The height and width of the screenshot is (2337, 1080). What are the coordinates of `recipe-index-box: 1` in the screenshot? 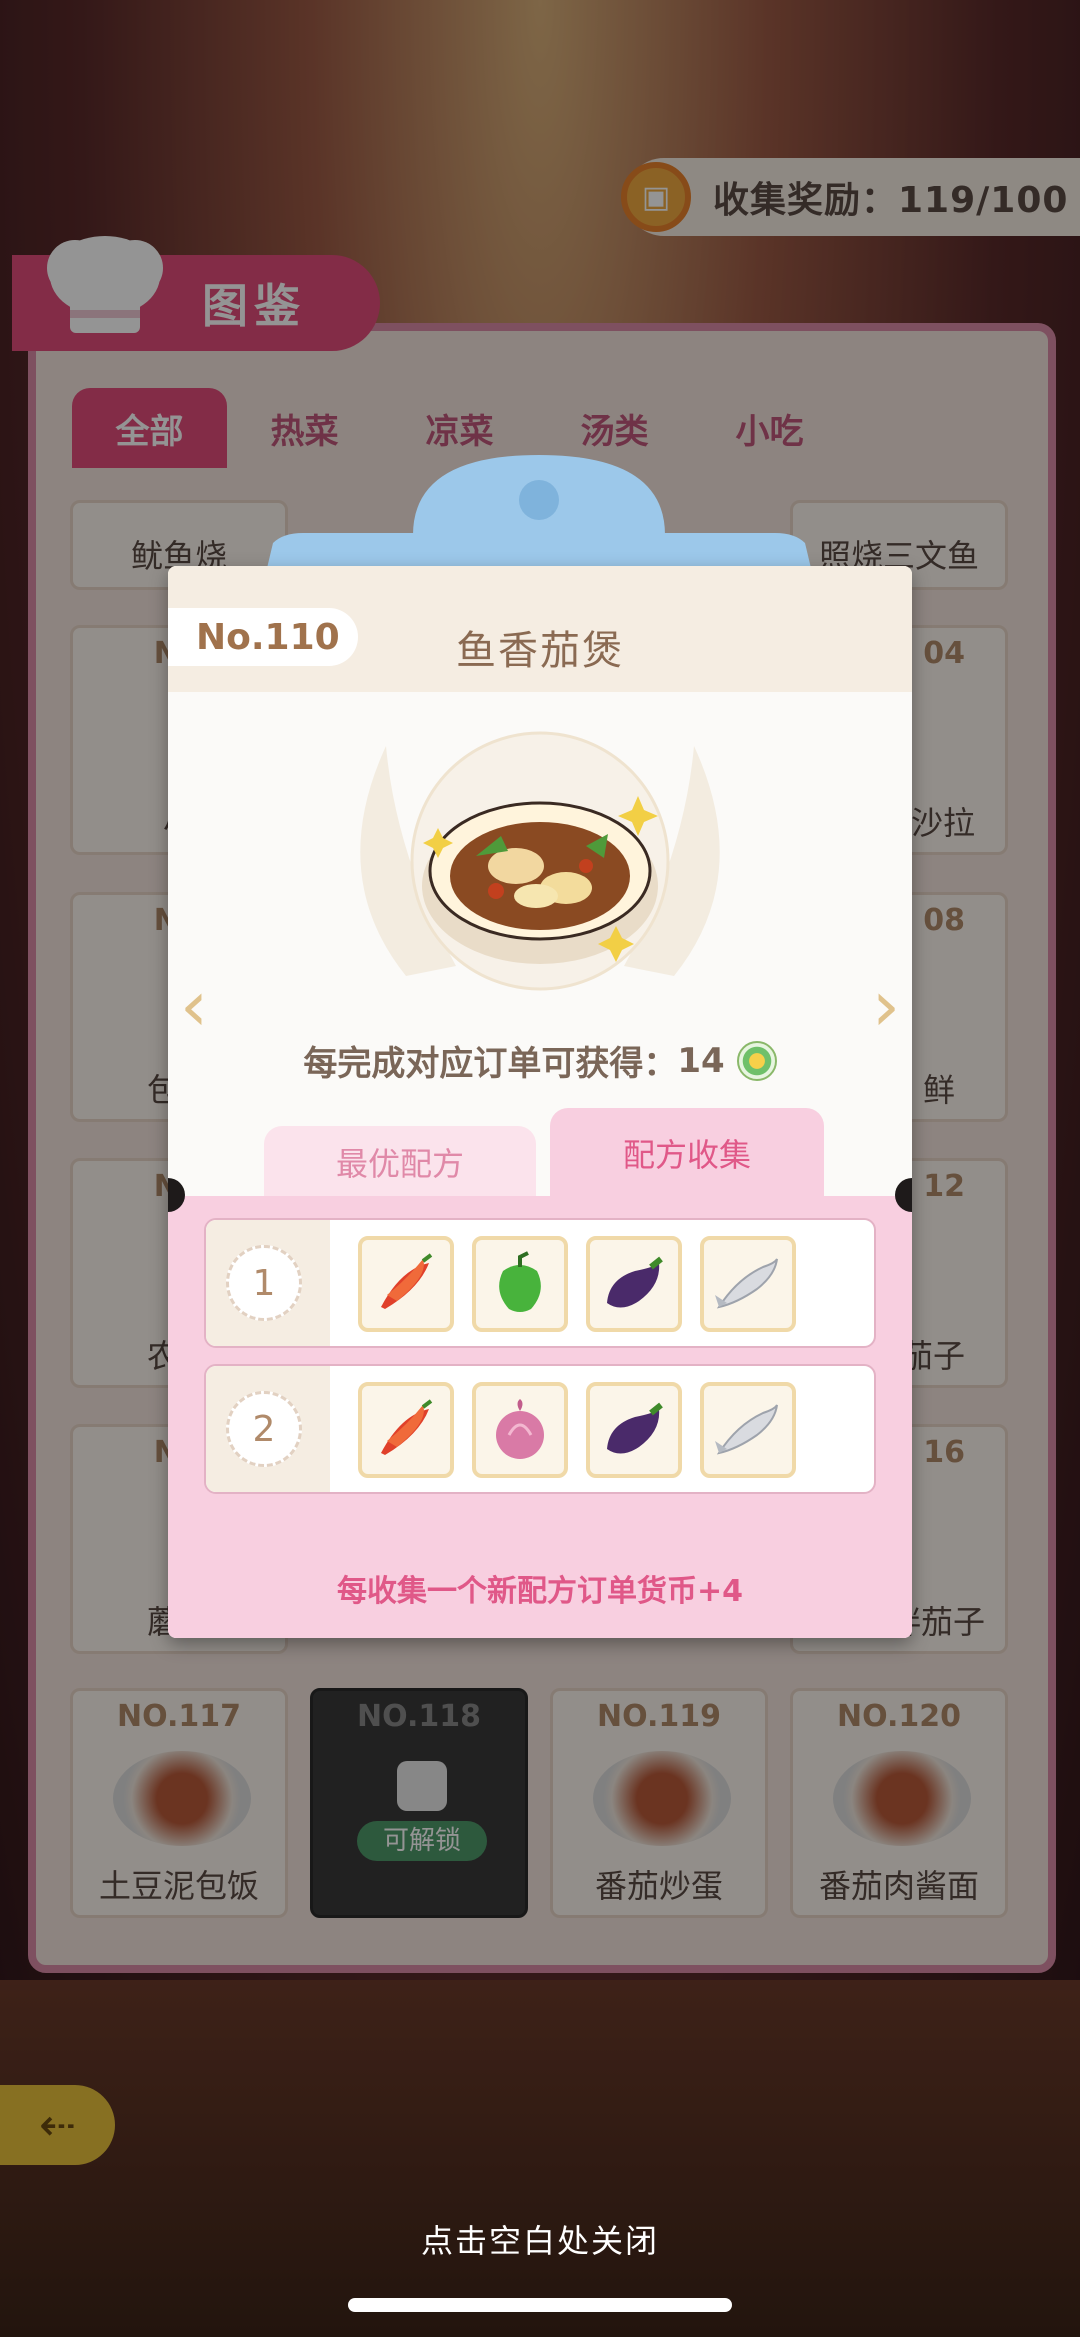 It's located at (268, 1283).